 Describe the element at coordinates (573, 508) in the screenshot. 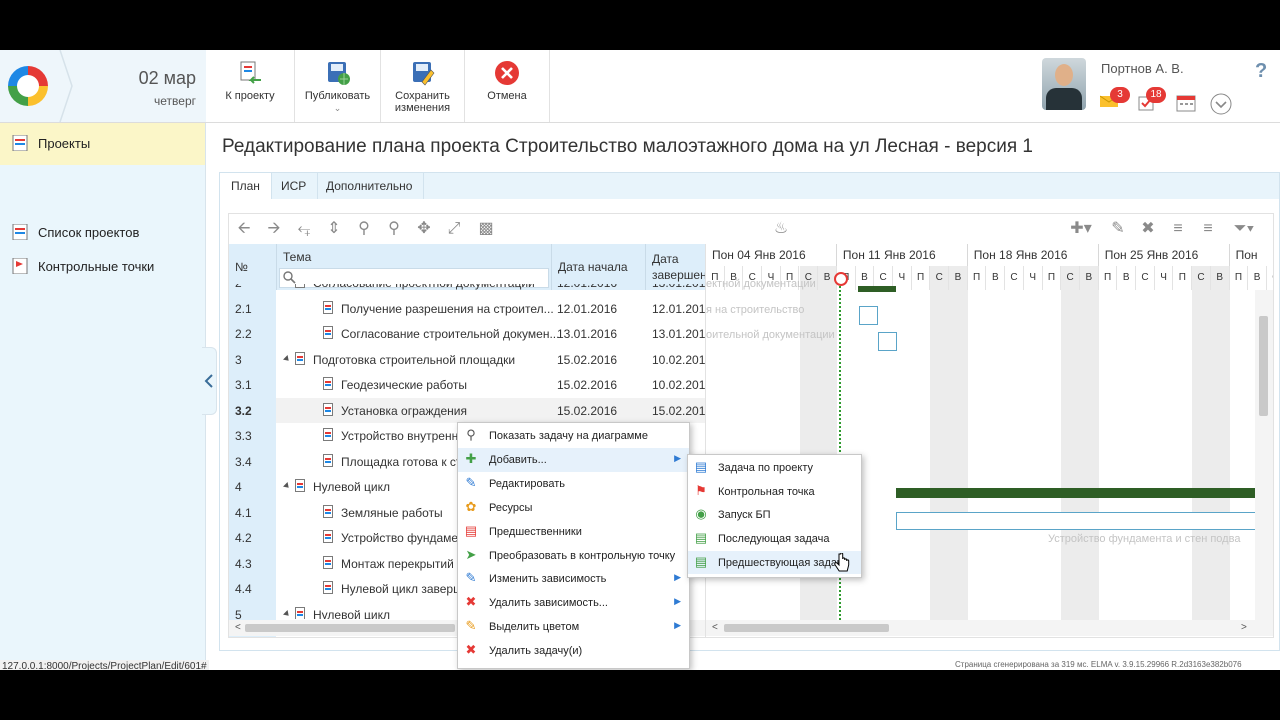

I see `menu-item: ✿ Ресурсы` at that location.